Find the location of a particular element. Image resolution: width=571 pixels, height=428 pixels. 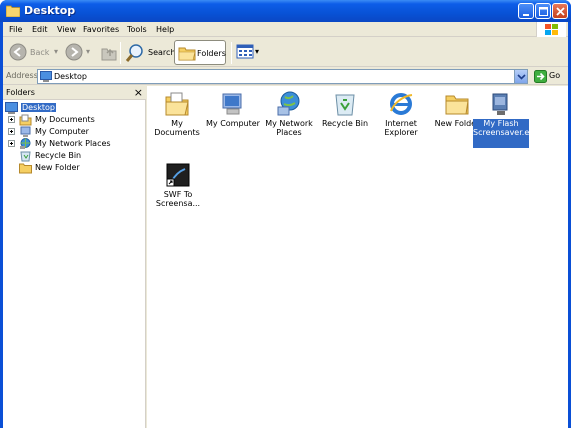

tree-item-label: My Computer is located at coordinates (62, 131).